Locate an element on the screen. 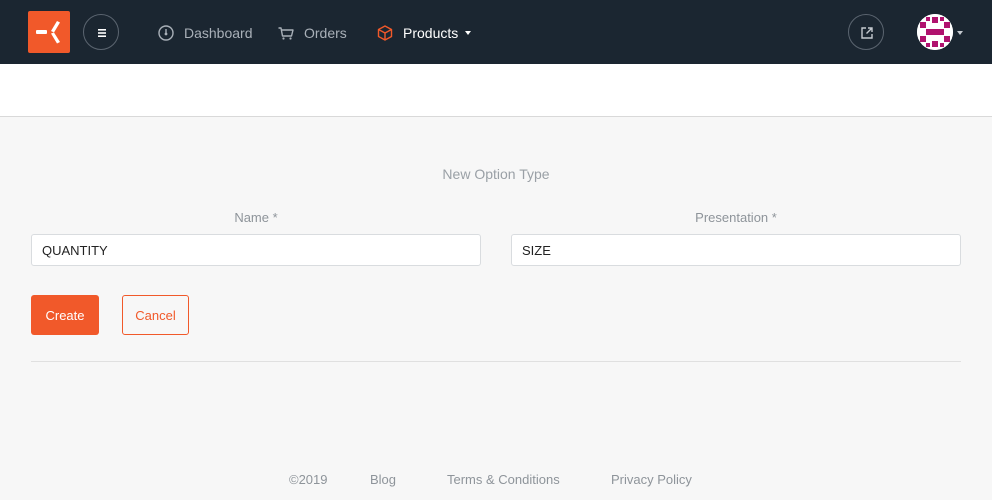 Image resolution: width=992 pixels, height=500 pixels. open-storefront-button is located at coordinates (866, 32).